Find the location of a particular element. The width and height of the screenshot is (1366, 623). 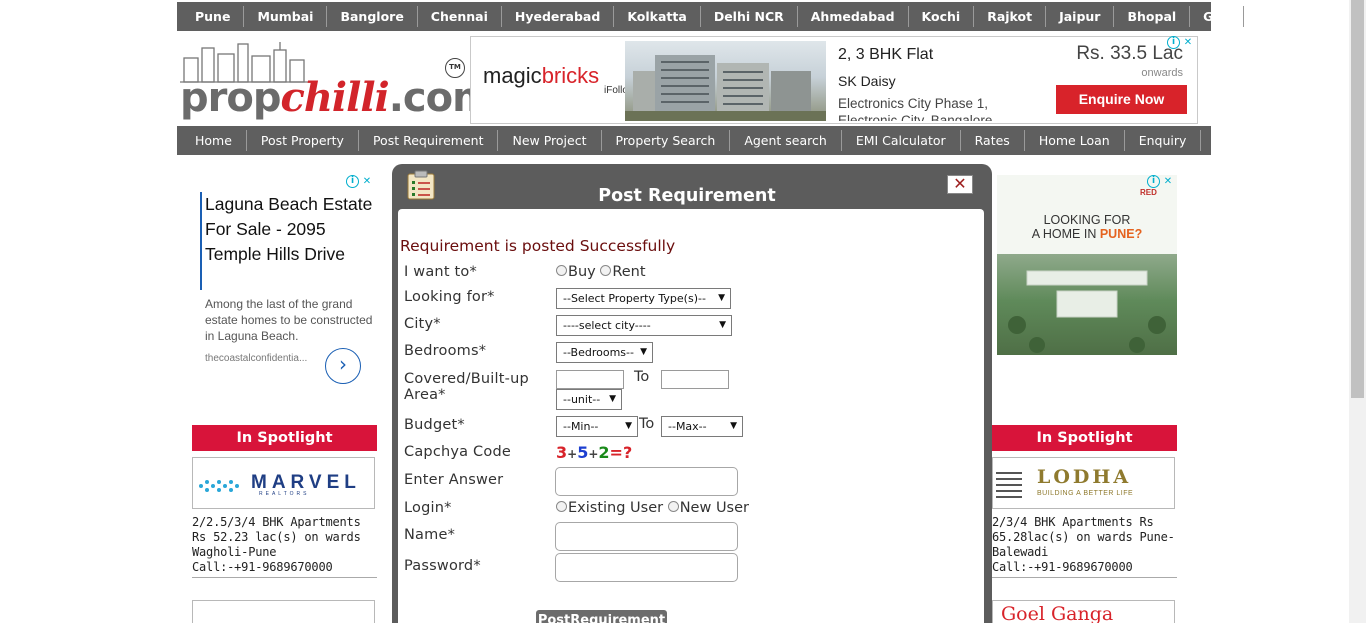

adchoices-right: i ✕ is located at coordinates (1161, 182).